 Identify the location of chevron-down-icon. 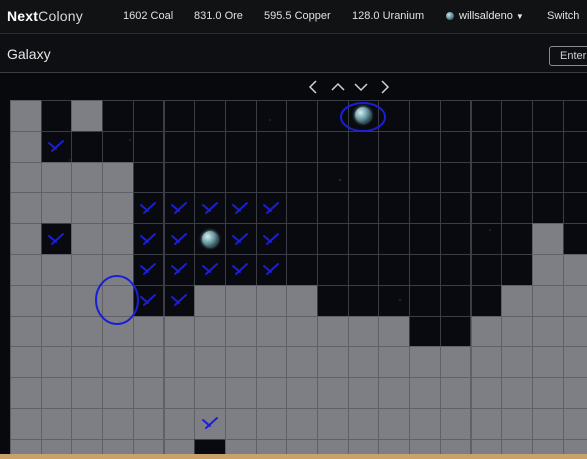
(361, 87).